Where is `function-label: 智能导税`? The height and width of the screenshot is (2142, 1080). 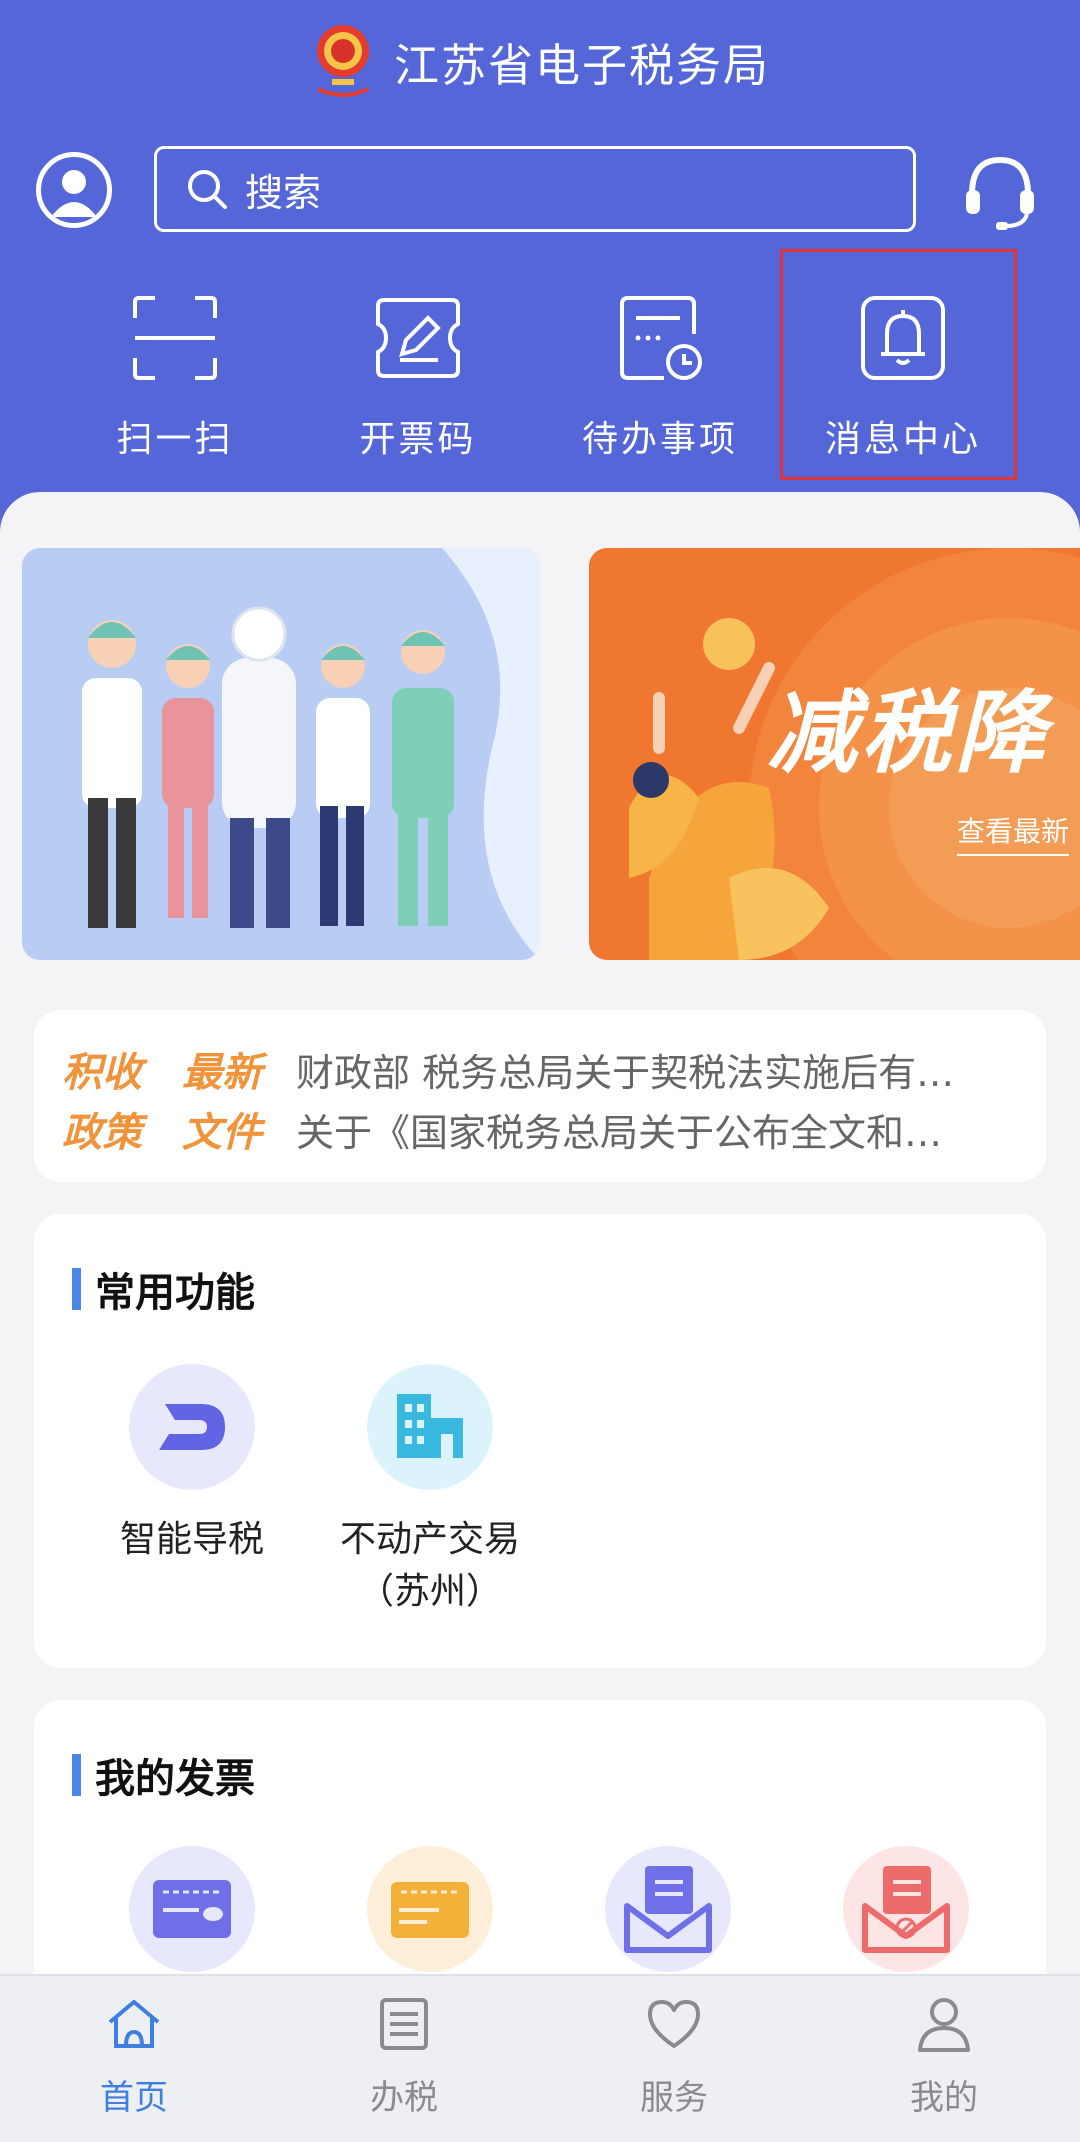
function-label: 智能导税 is located at coordinates (191, 1539).